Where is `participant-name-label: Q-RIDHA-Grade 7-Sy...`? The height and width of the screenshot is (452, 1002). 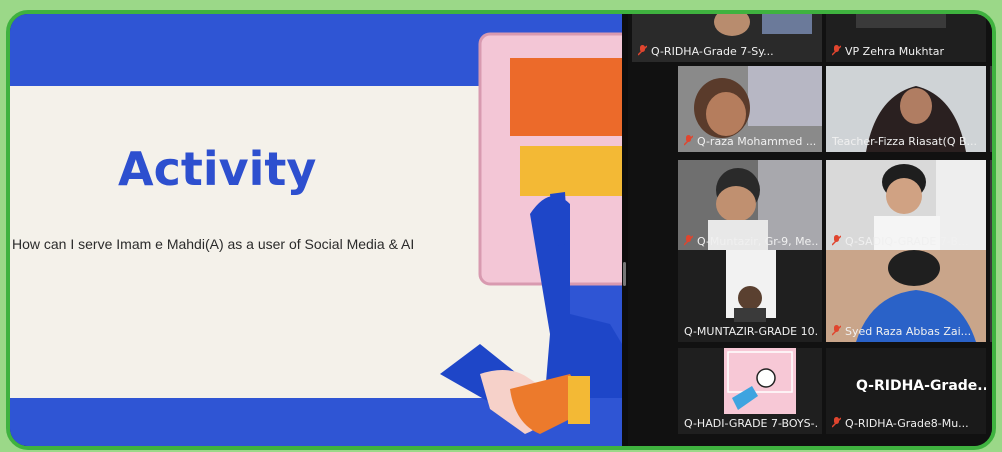
participant-name-label: Q-RIDHA-Grade 7-Sy... is located at coordinates (728, 51).